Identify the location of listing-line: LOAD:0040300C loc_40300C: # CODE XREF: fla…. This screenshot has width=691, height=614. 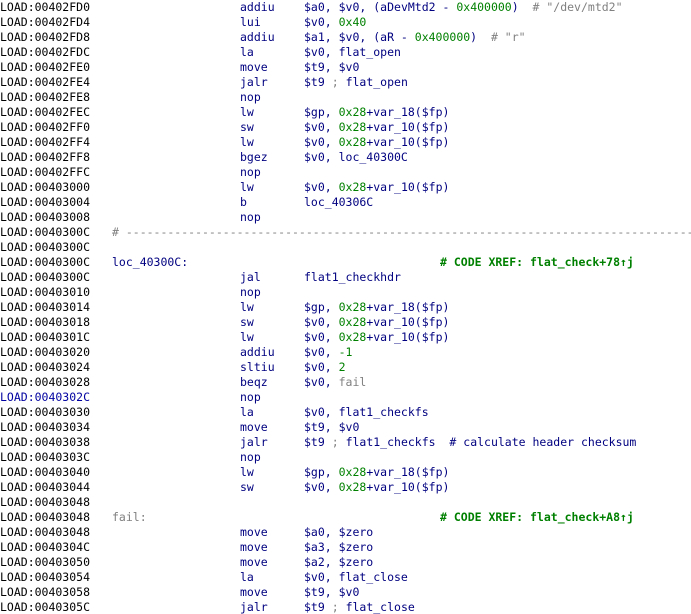
(345, 262).